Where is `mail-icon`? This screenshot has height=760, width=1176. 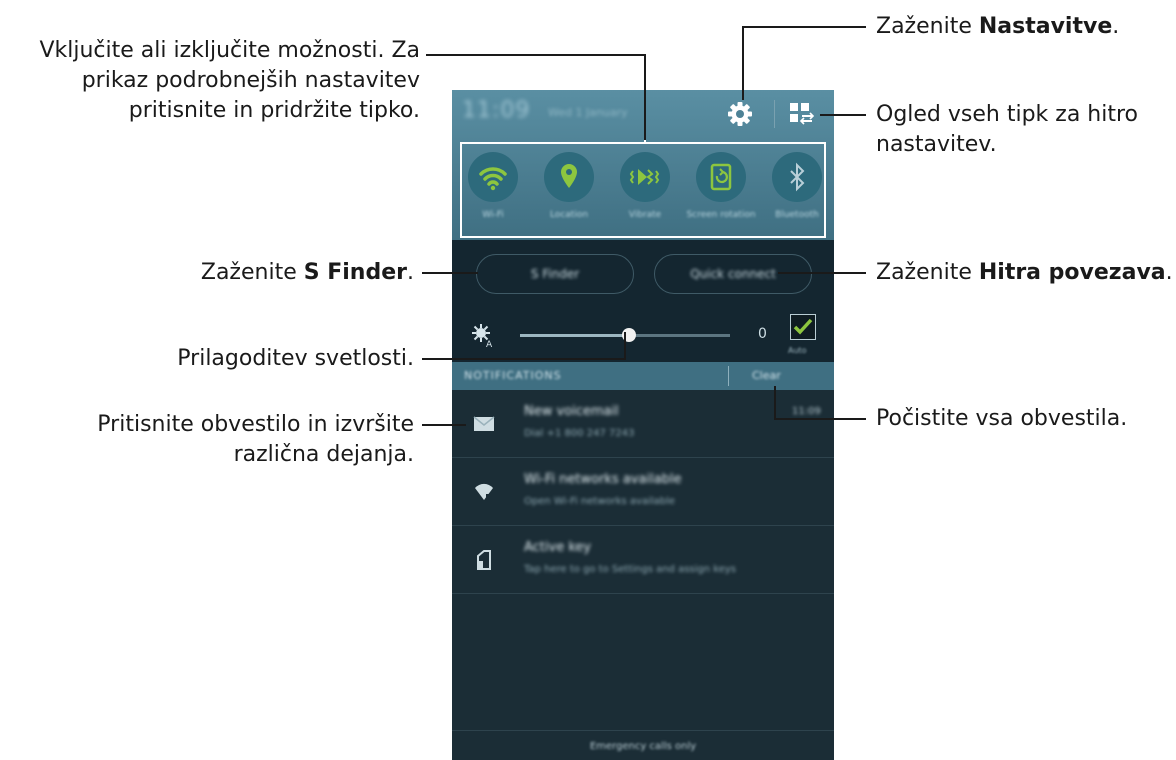 mail-icon is located at coordinates (484, 424).